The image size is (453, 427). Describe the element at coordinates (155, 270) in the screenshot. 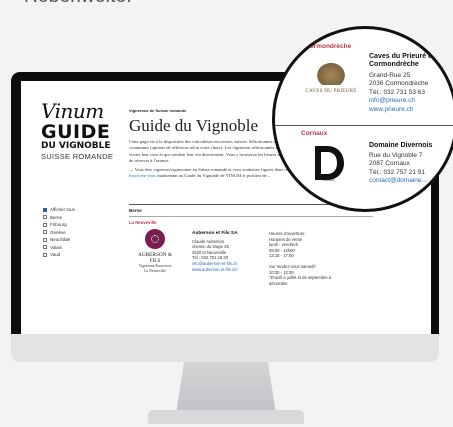

I see `estate-logo-town: La Neuveville` at that location.